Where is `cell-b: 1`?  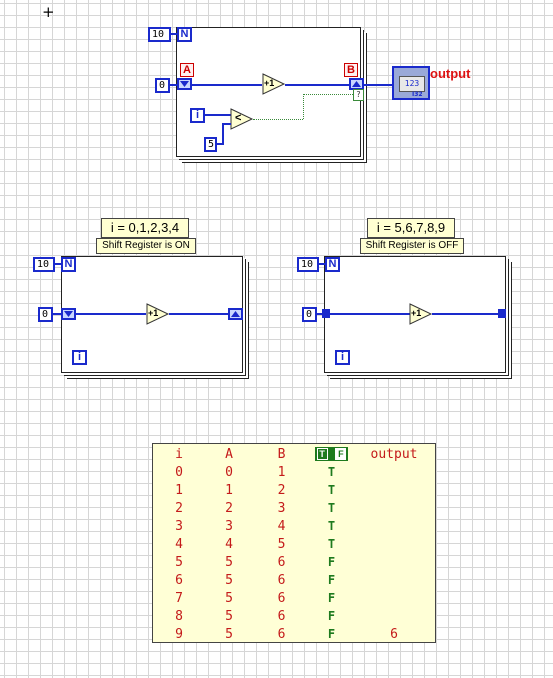 cell-b: 1 is located at coordinates (281, 472).